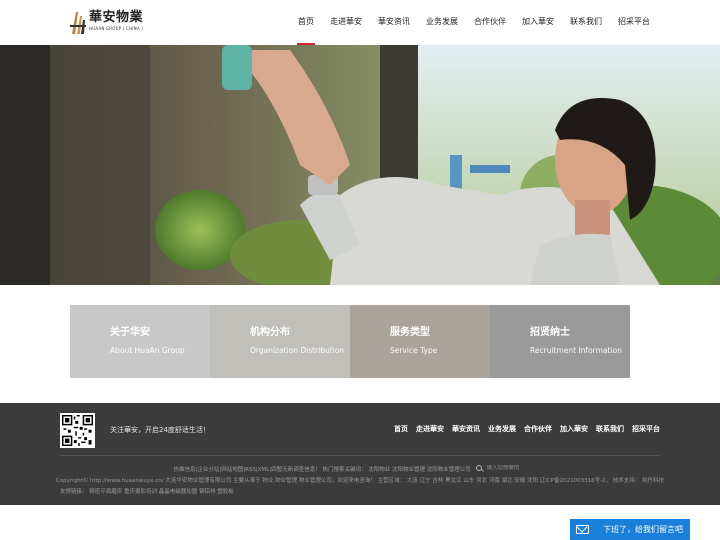 The width and height of the screenshot is (720, 540). Describe the element at coordinates (538, 22) in the screenshot. I see `nav-item-join: 加入華安` at that location.